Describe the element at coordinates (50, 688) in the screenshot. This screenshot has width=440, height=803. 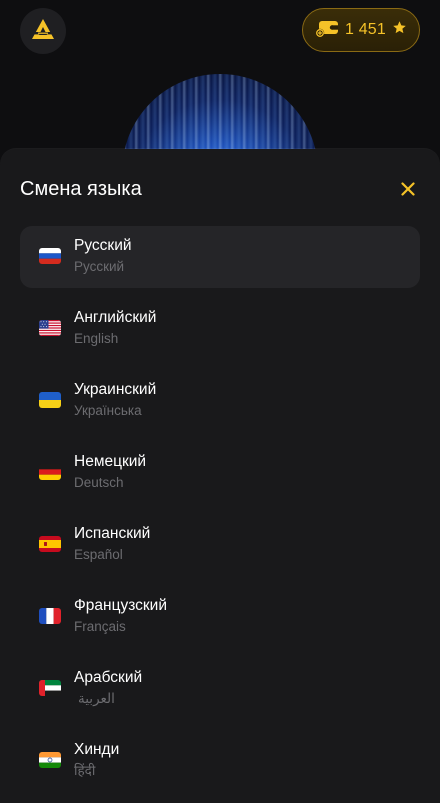
I see `flag-uae-icon` at that location.